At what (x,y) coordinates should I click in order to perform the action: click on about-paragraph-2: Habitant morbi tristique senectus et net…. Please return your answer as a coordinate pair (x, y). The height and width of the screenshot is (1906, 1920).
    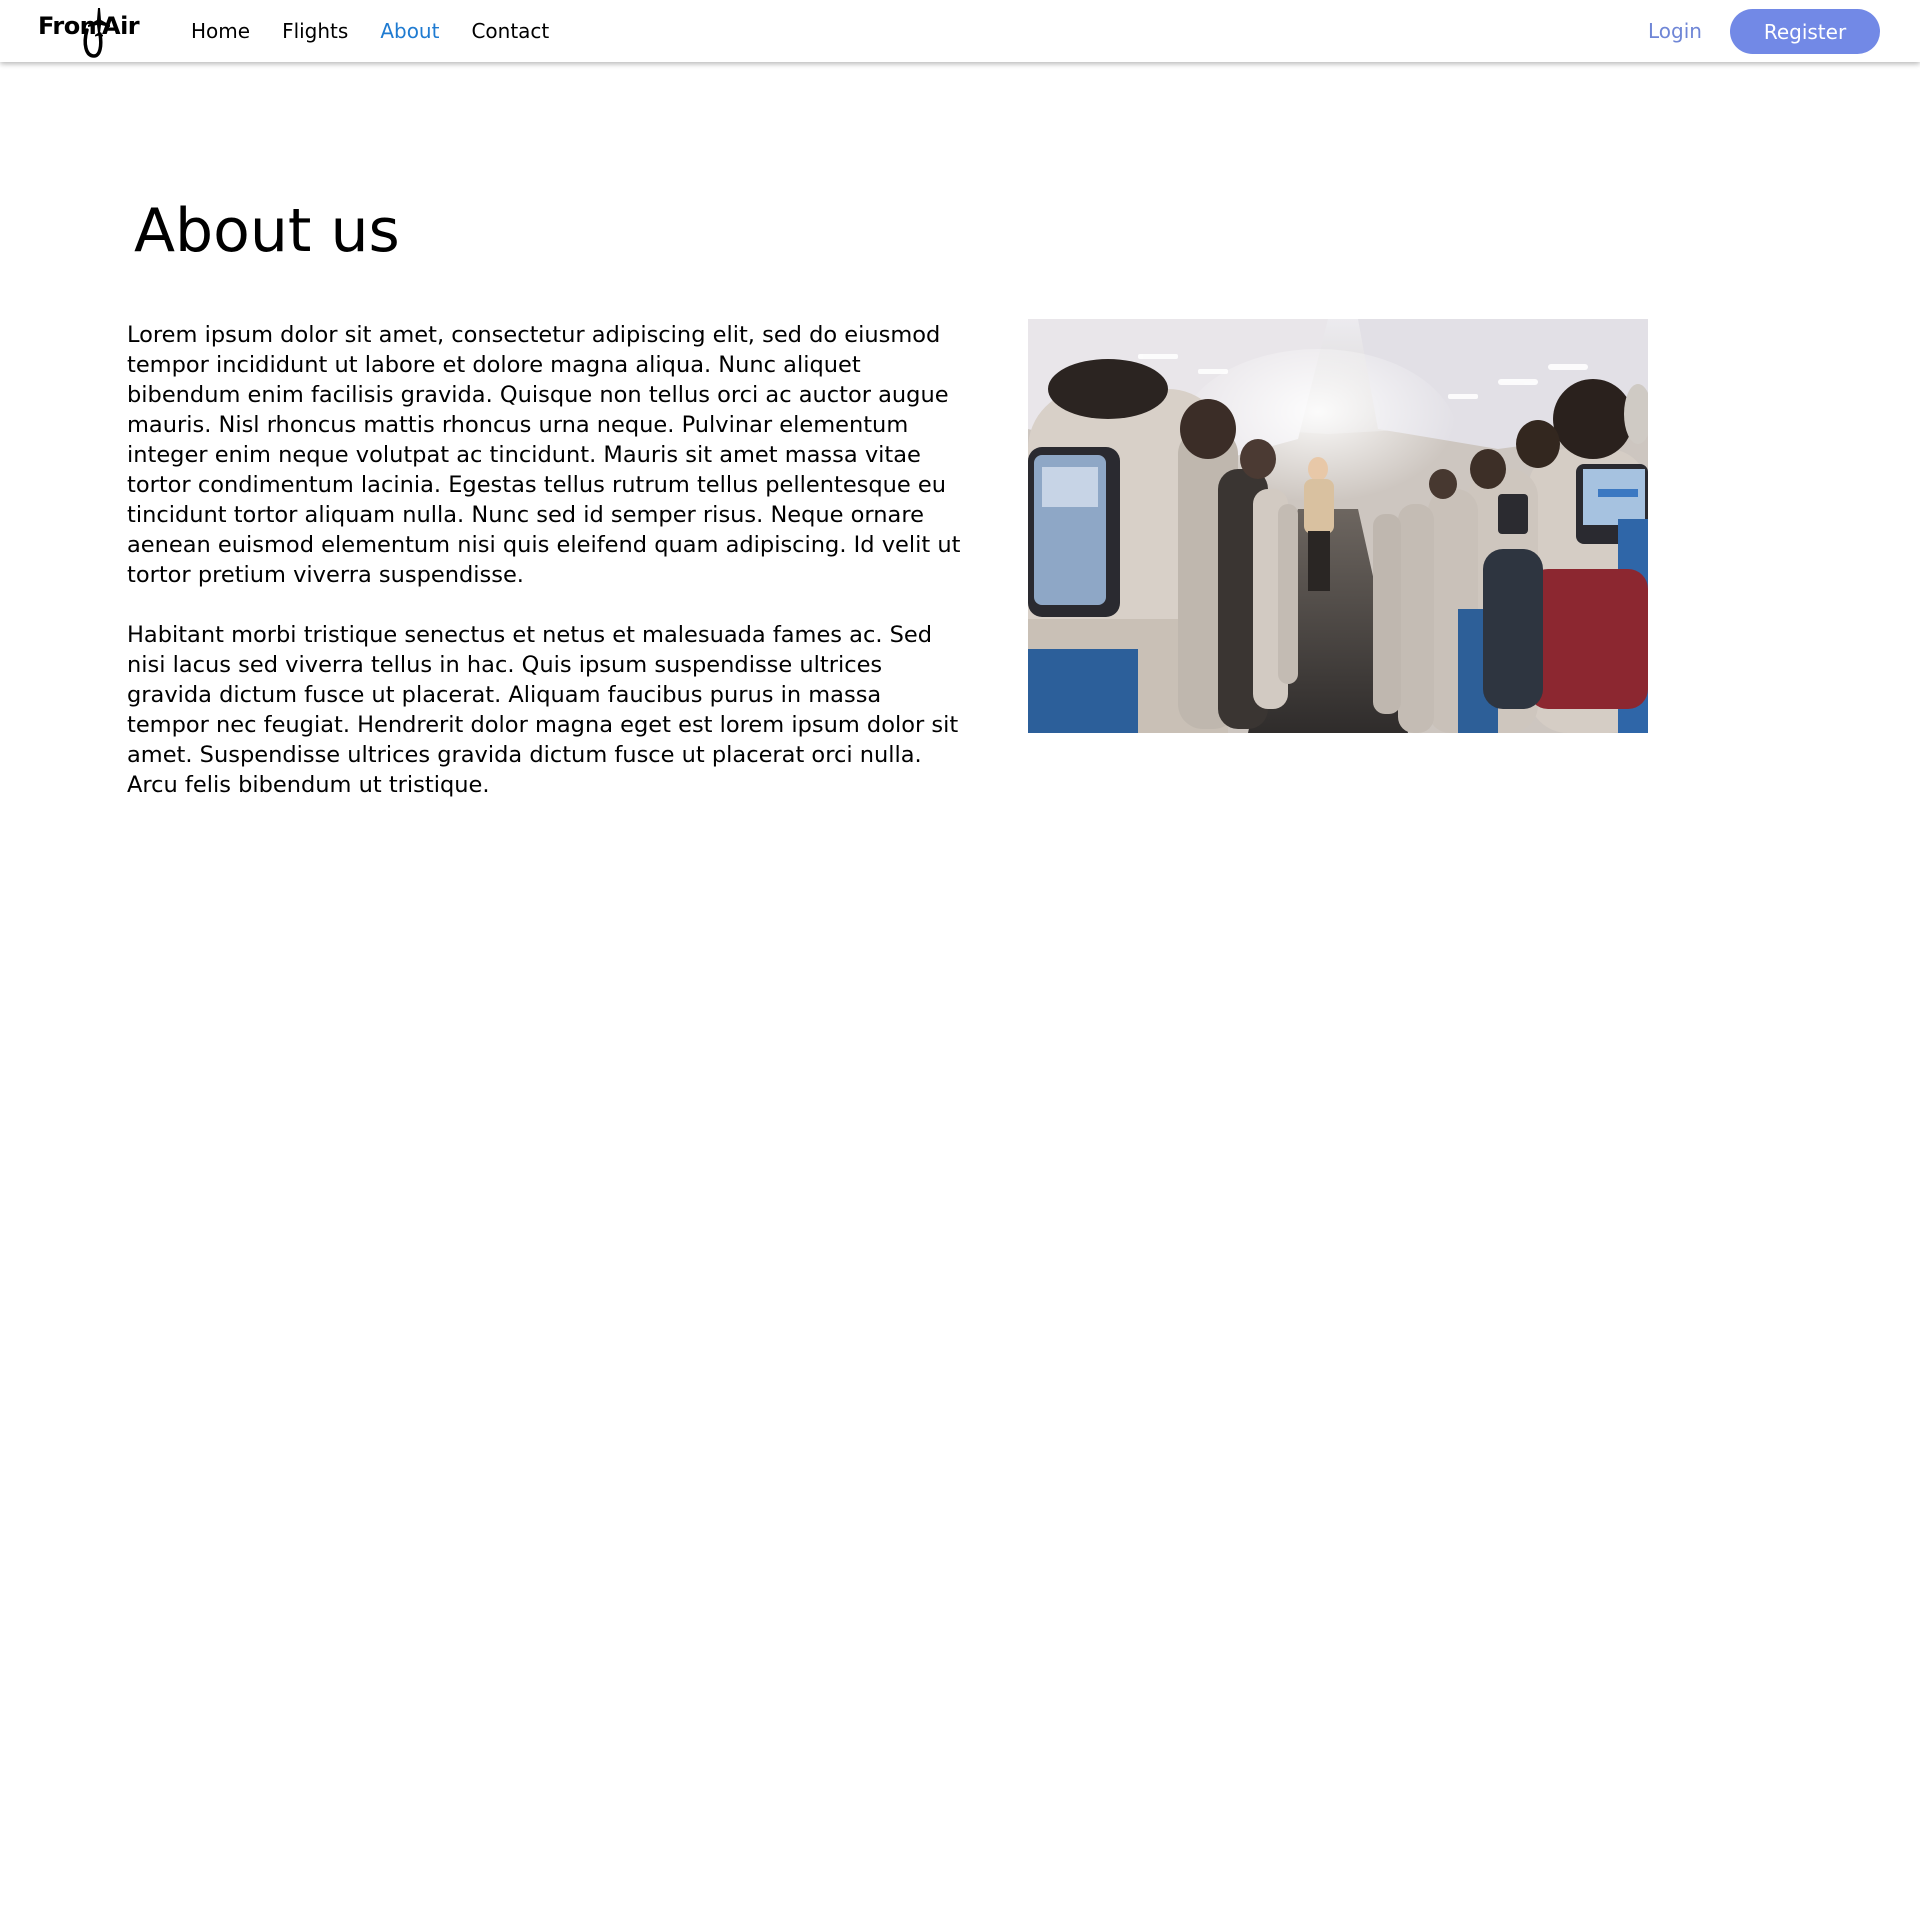
    Looking at the image, I should click on (543, 710).